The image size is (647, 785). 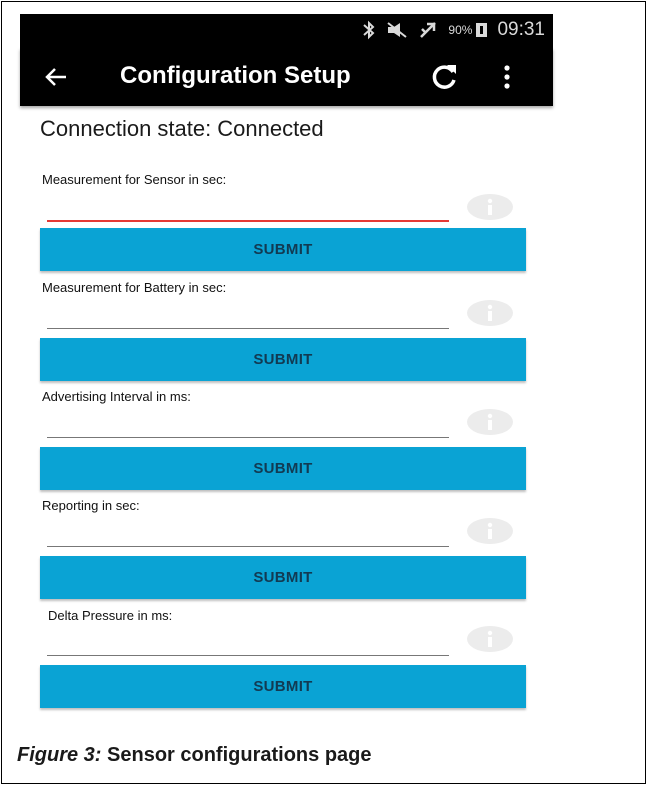 I want to click on more-vert-icon, so click(x=507, y=77).